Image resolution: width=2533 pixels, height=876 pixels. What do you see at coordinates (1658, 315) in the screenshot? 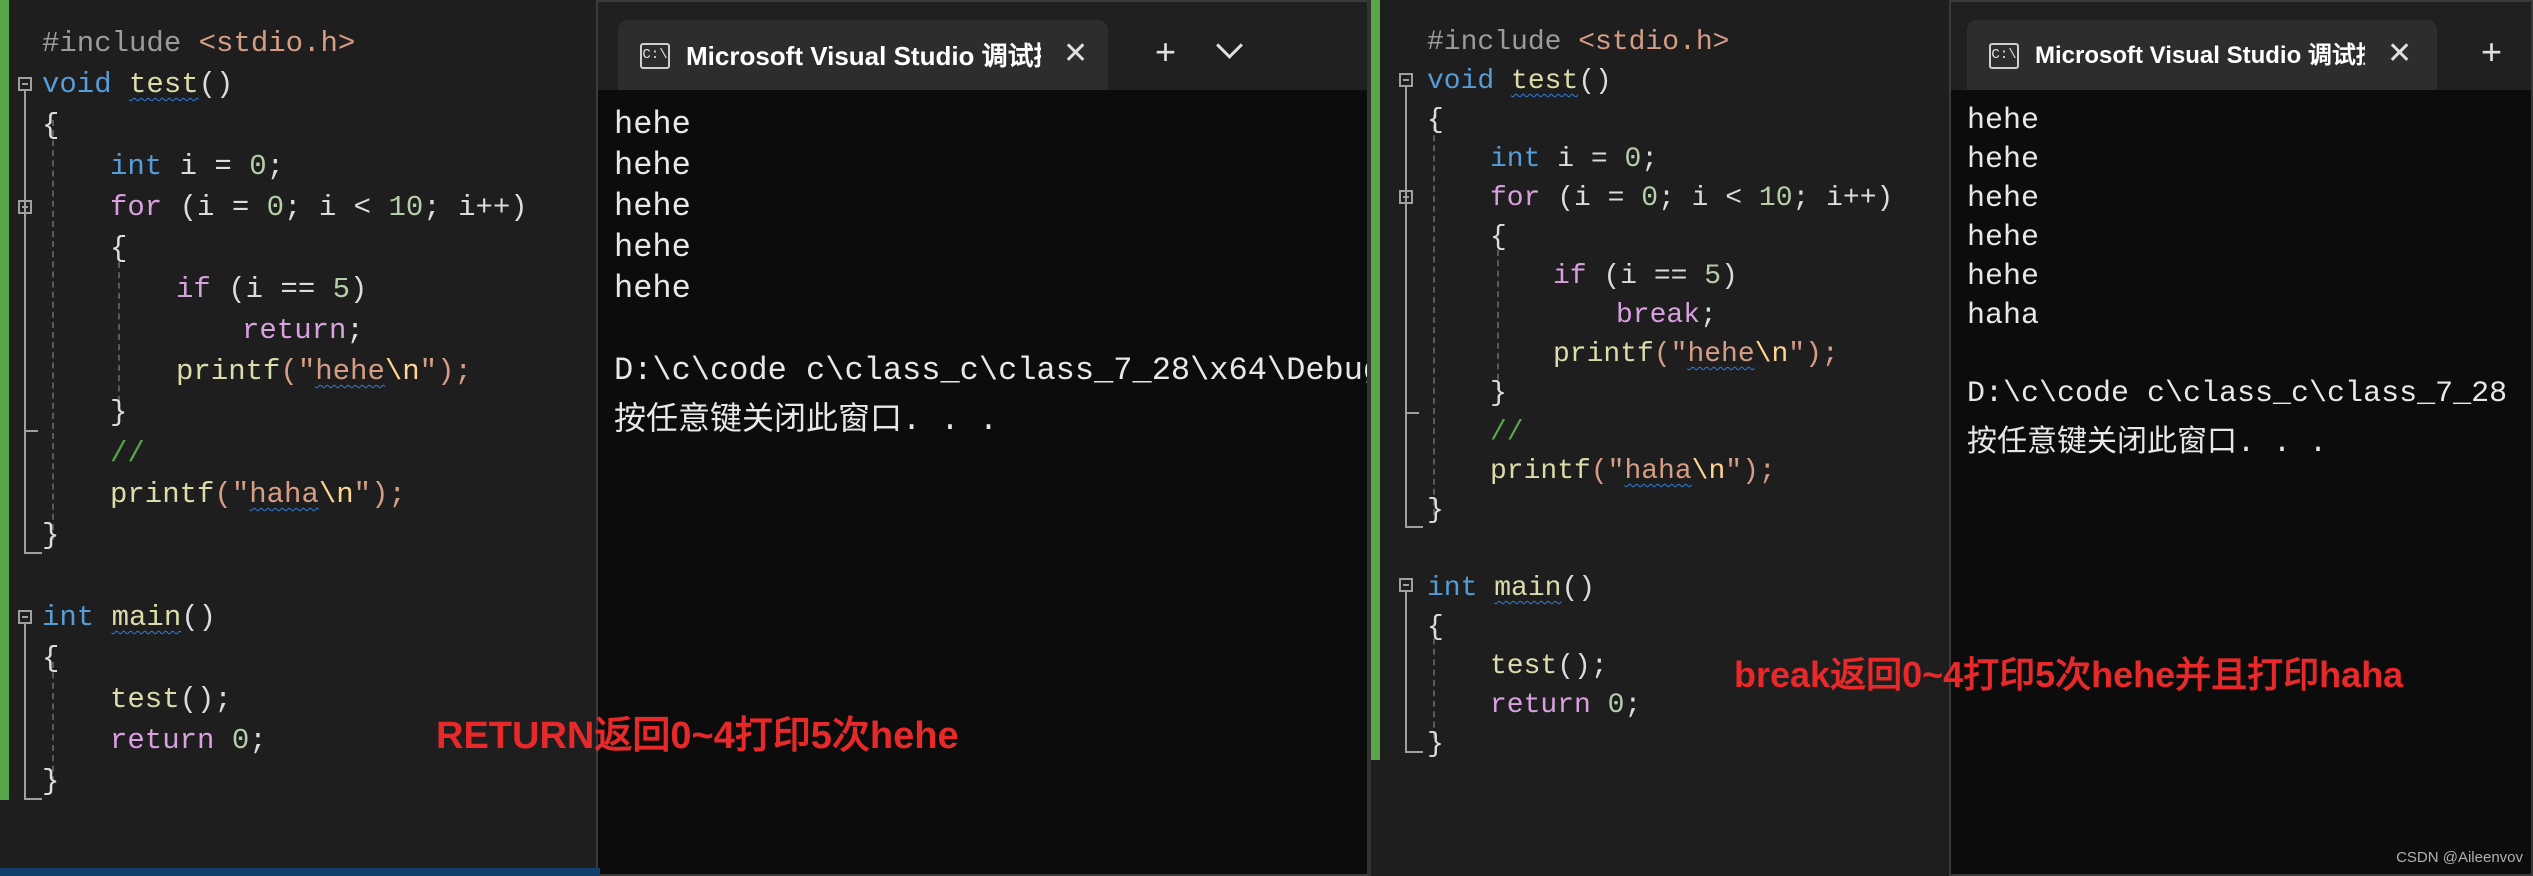
I see `keyword: break` at bounding box center [1658, 315].